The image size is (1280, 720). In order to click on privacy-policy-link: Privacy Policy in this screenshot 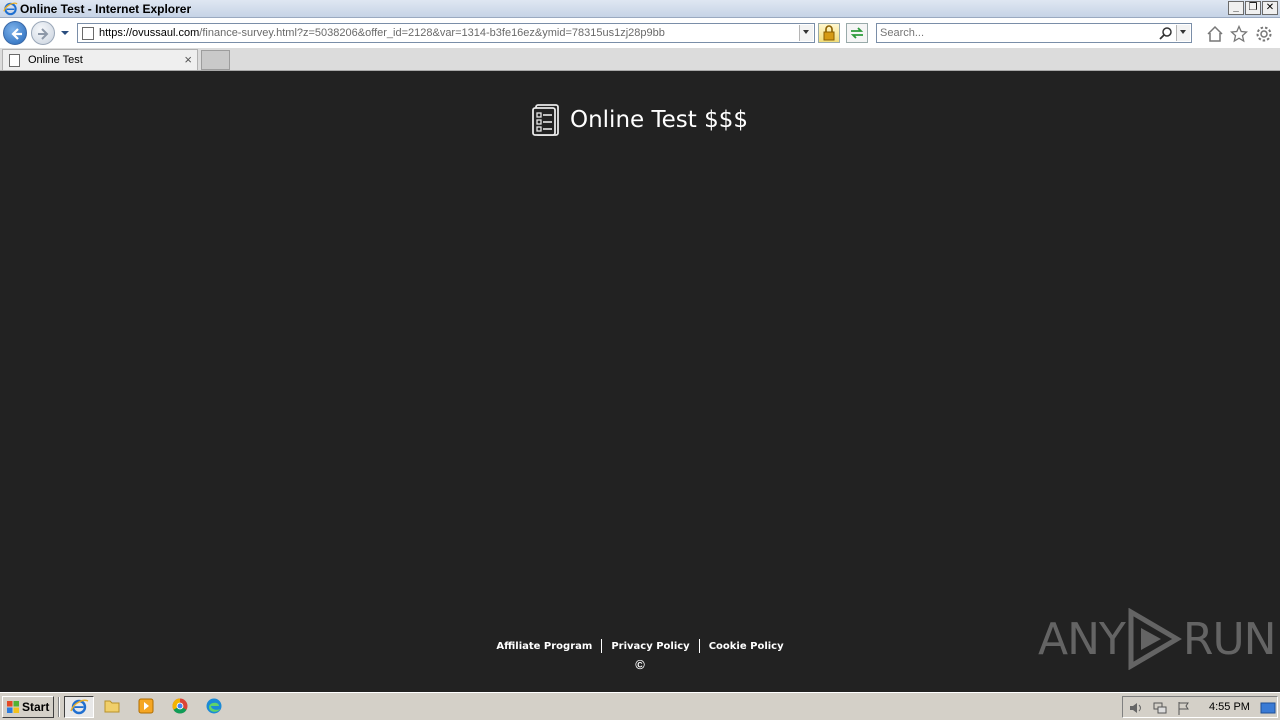, I will do `click(650, 646)`.